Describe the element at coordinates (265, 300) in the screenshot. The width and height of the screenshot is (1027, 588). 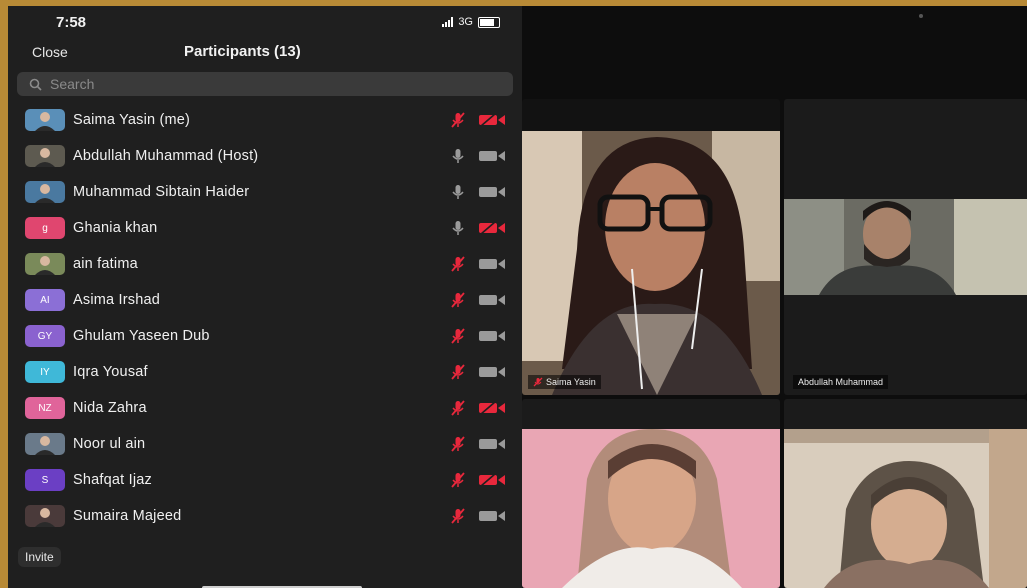
I see `participant-row: AI Asima Irshad` at that location.